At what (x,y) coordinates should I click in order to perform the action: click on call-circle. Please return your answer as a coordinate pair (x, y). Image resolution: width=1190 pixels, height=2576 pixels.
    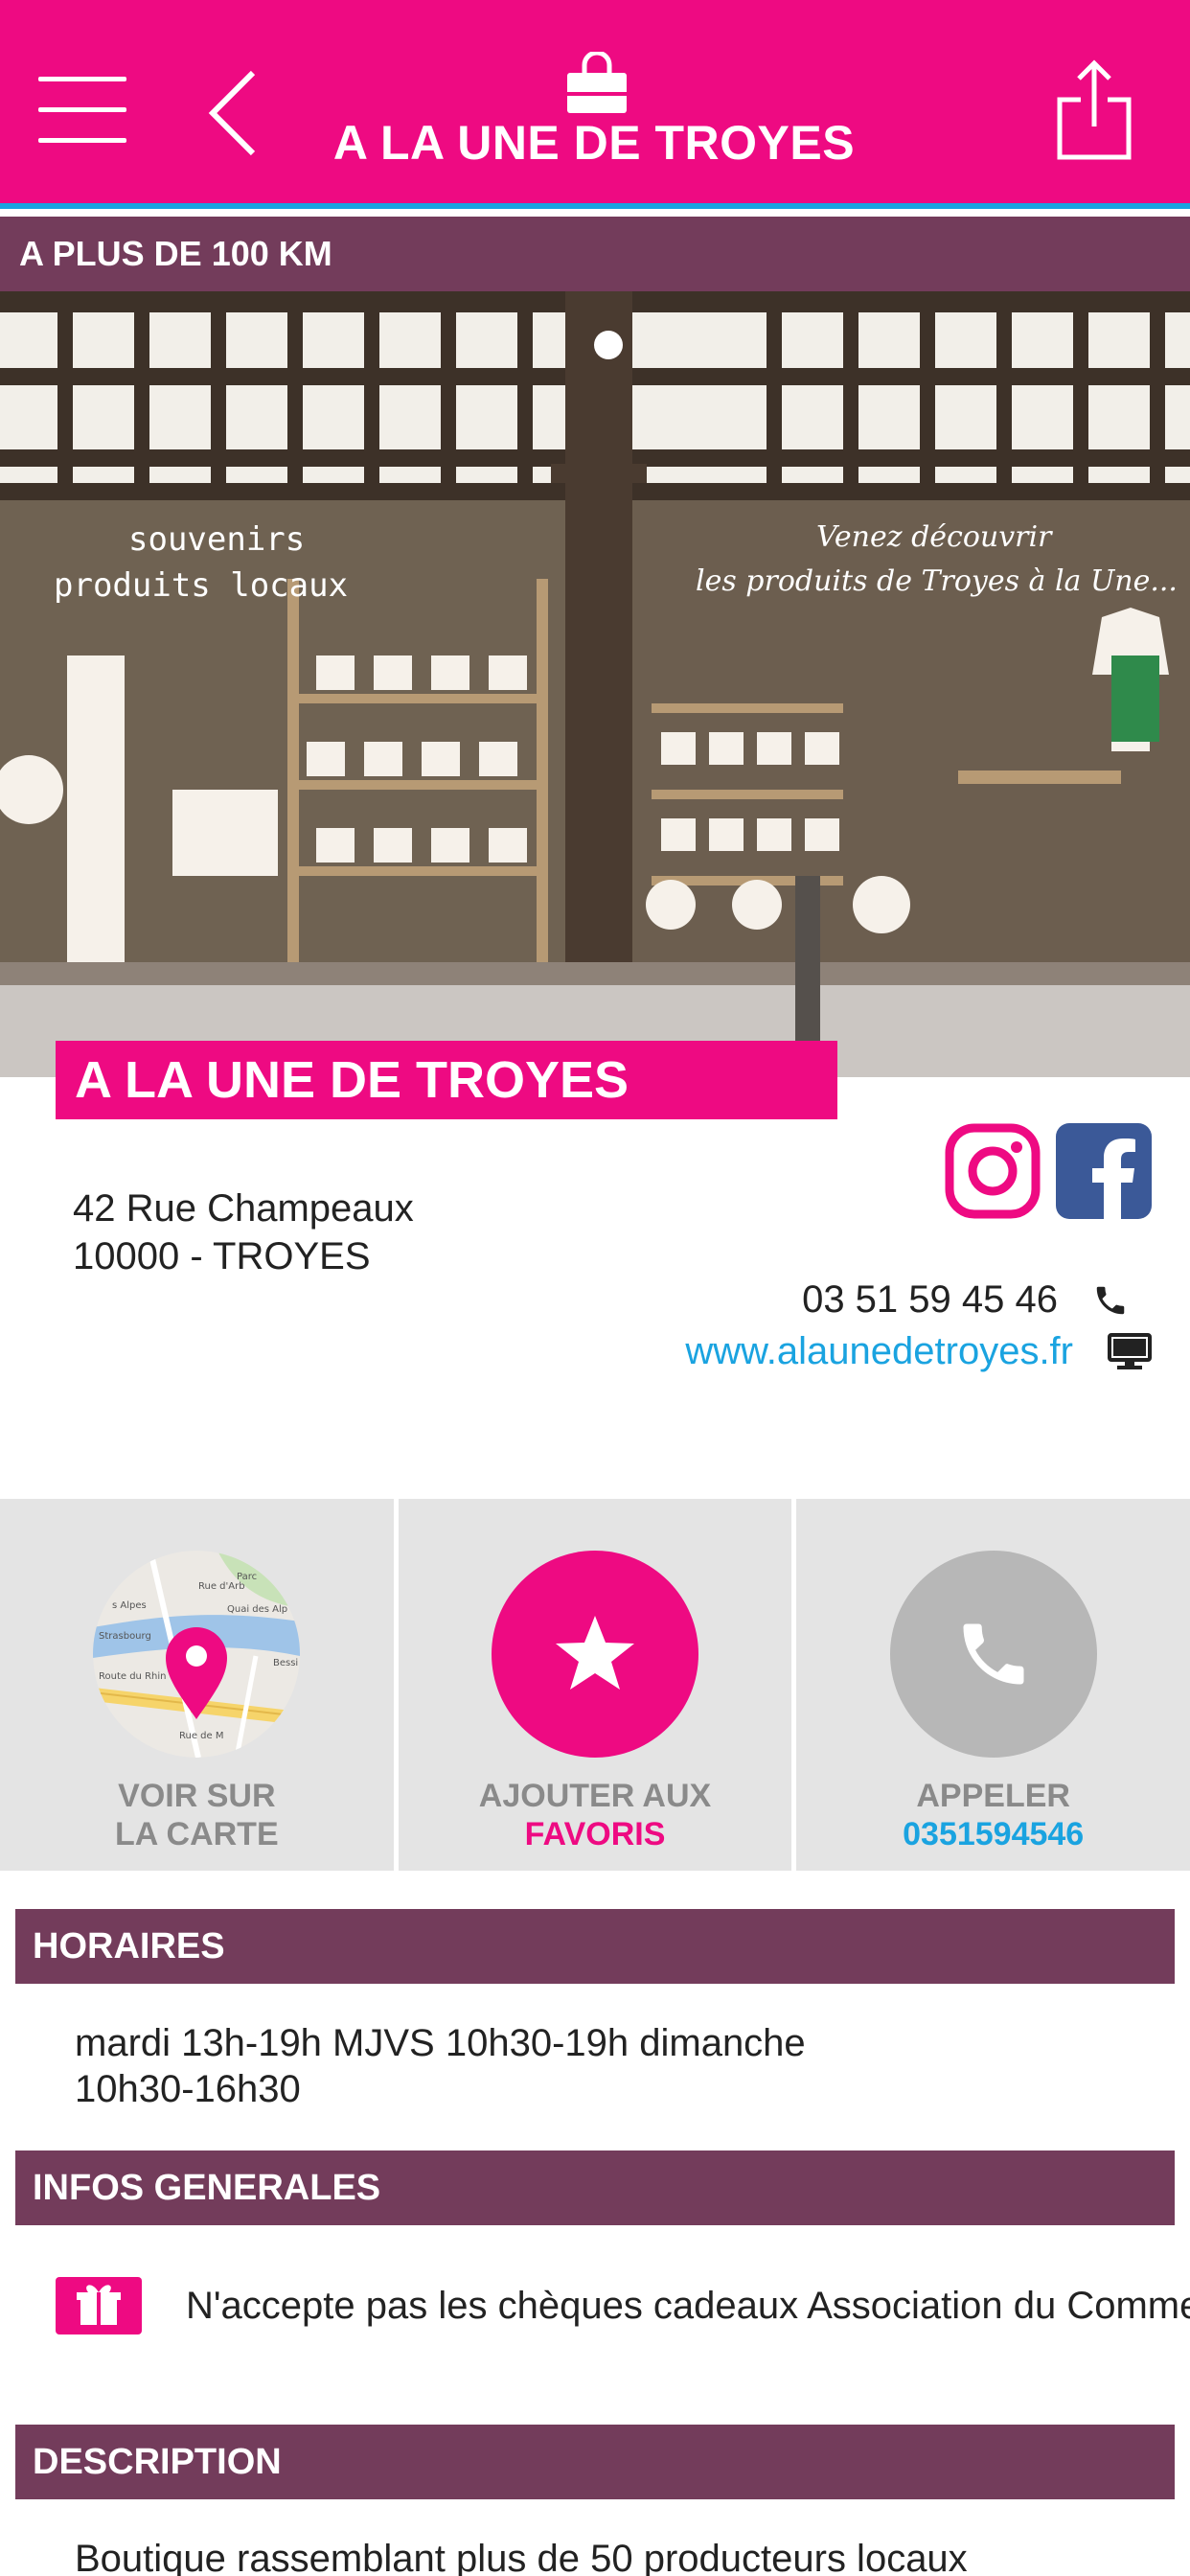
    Looking at the image, I should click on (993, 1654).